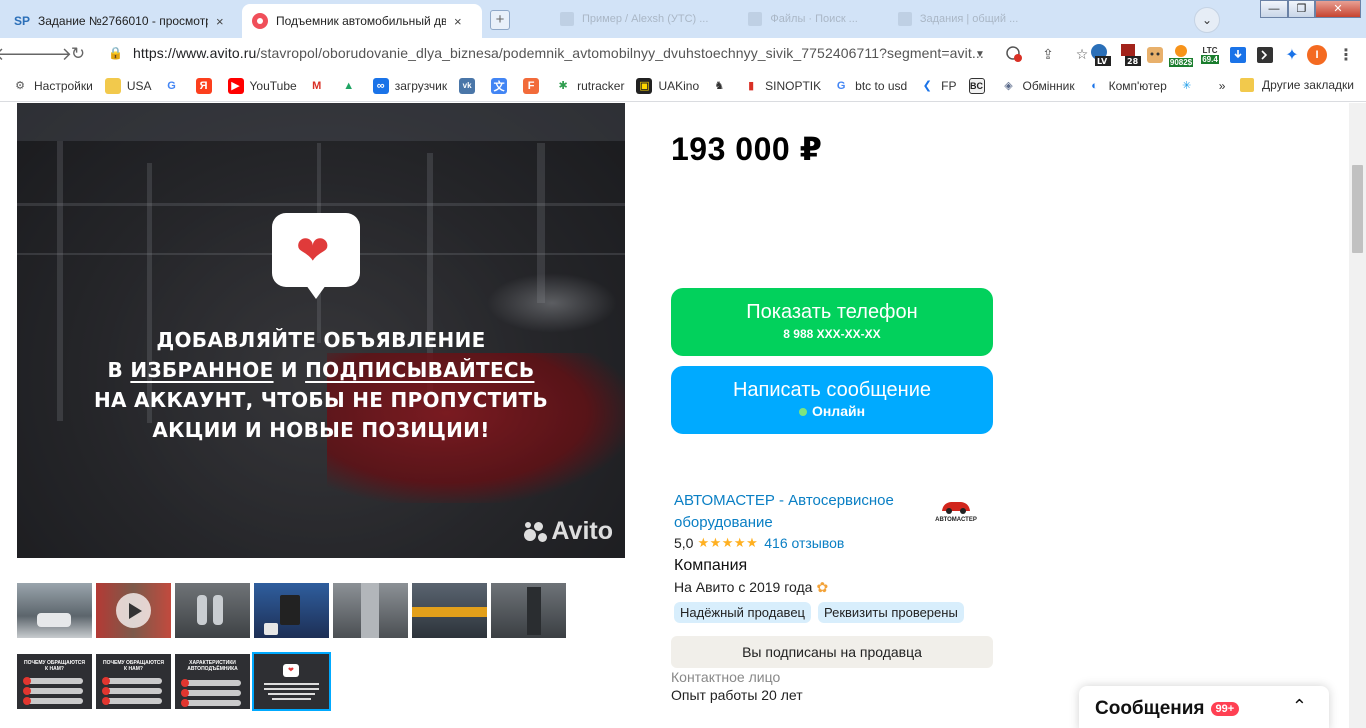 This screenshot has height=728, width=1366. Describe the element at coordinates (1189, 86) in the screenshot. I see `bookmark-item: ✳` at that location.